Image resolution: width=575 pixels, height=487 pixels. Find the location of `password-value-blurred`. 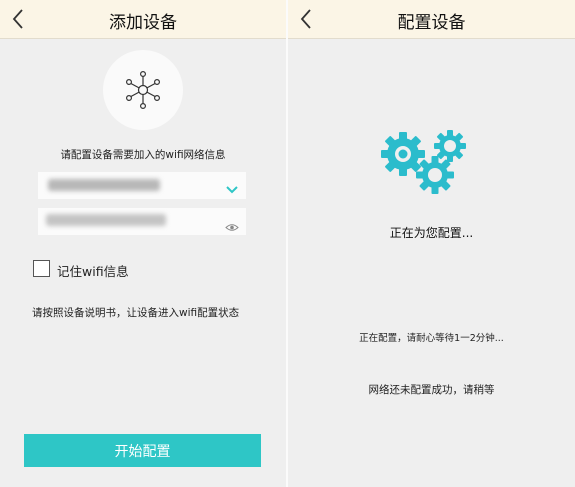

password-value-blurred is located at coordinates (106, 220).